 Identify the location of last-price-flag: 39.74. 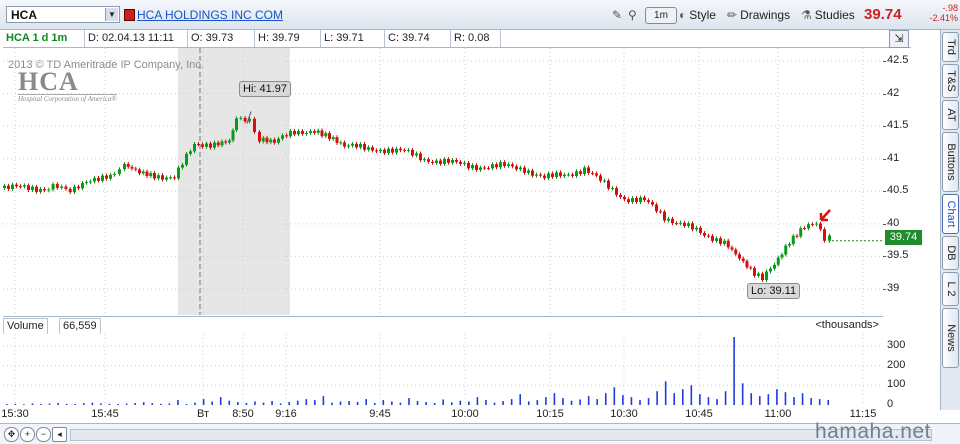
(903, 237).